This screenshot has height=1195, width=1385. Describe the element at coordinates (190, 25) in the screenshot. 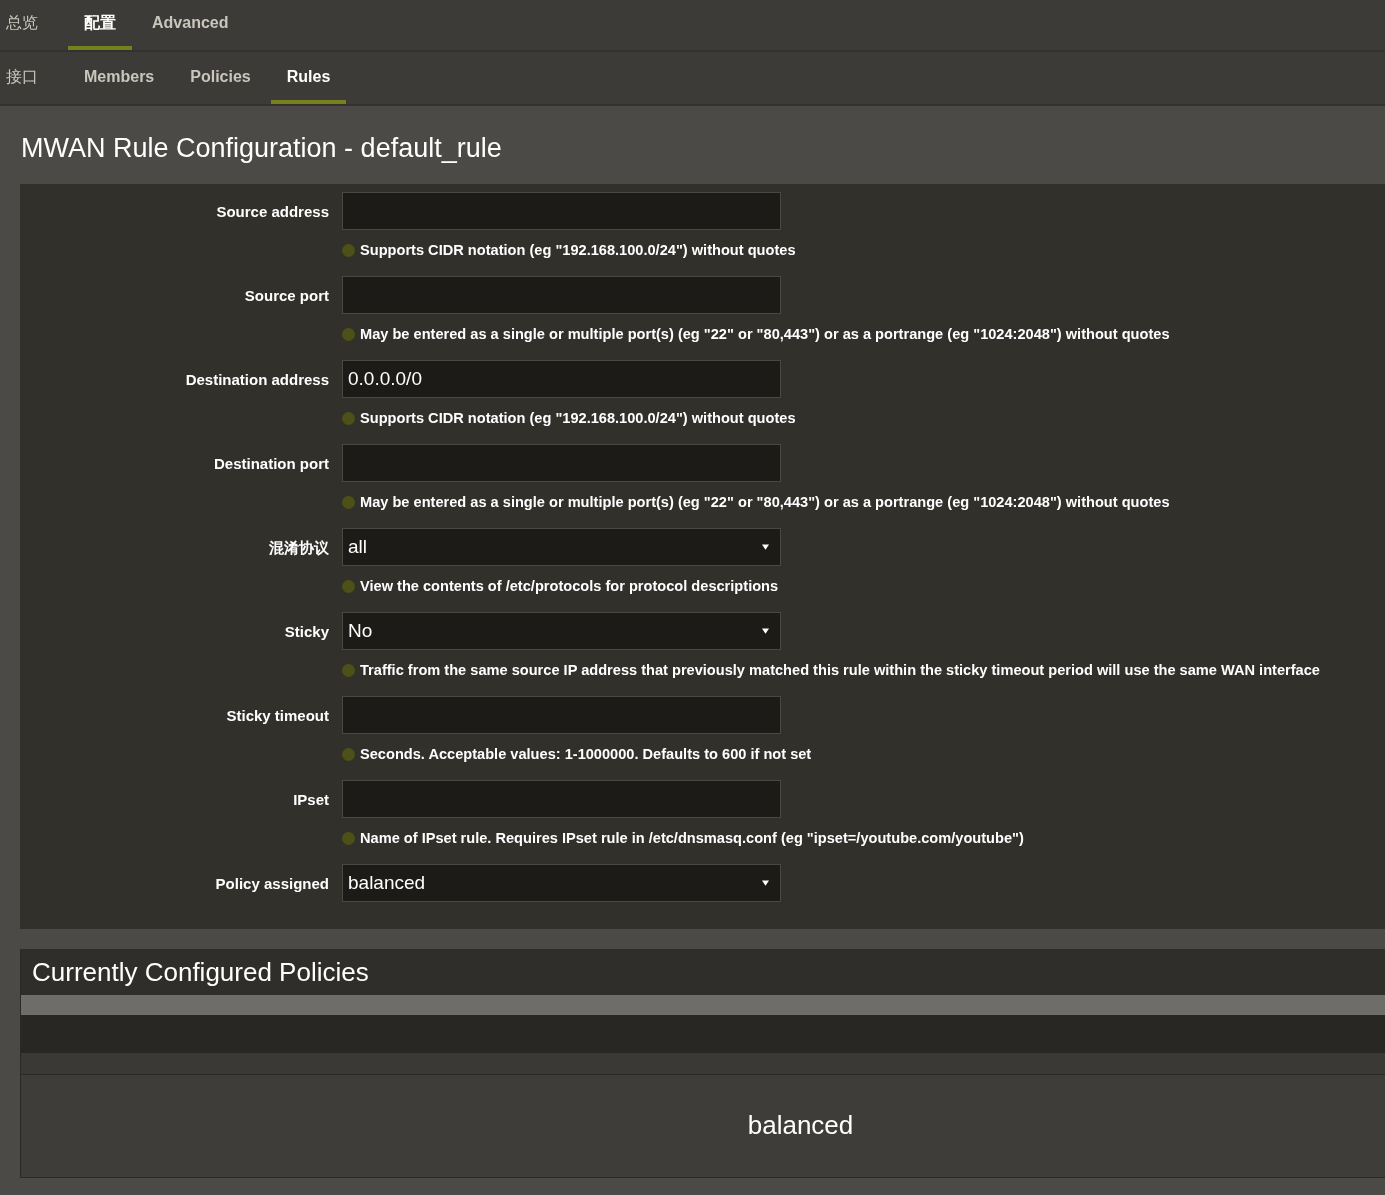

I see `nav-tab: Advanced` at that location.